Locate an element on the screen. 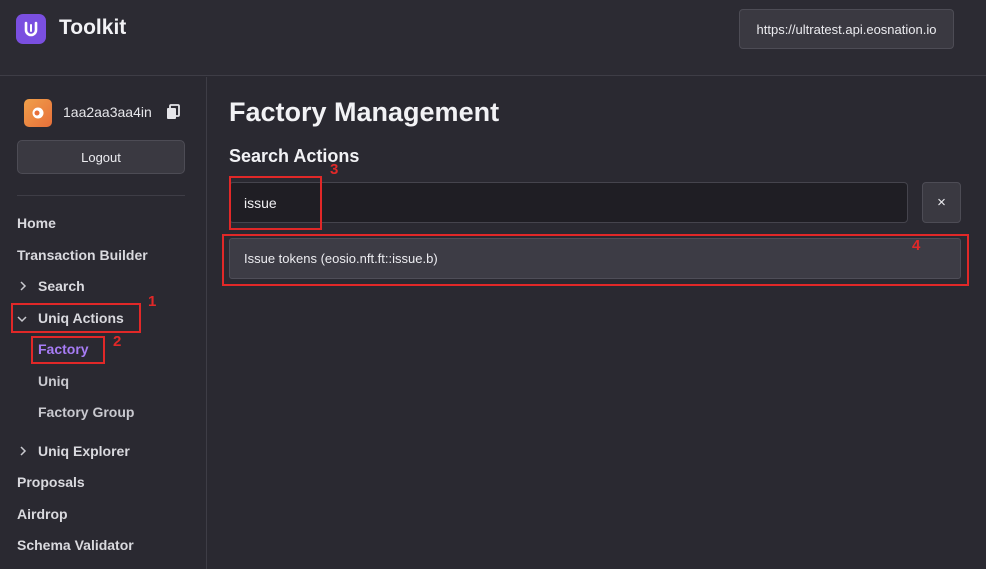 The width and height of the screenshot is (986, 569). endpoint-selector: https://ultratest.api.eosnation.io is located at coordinates (846, 29).